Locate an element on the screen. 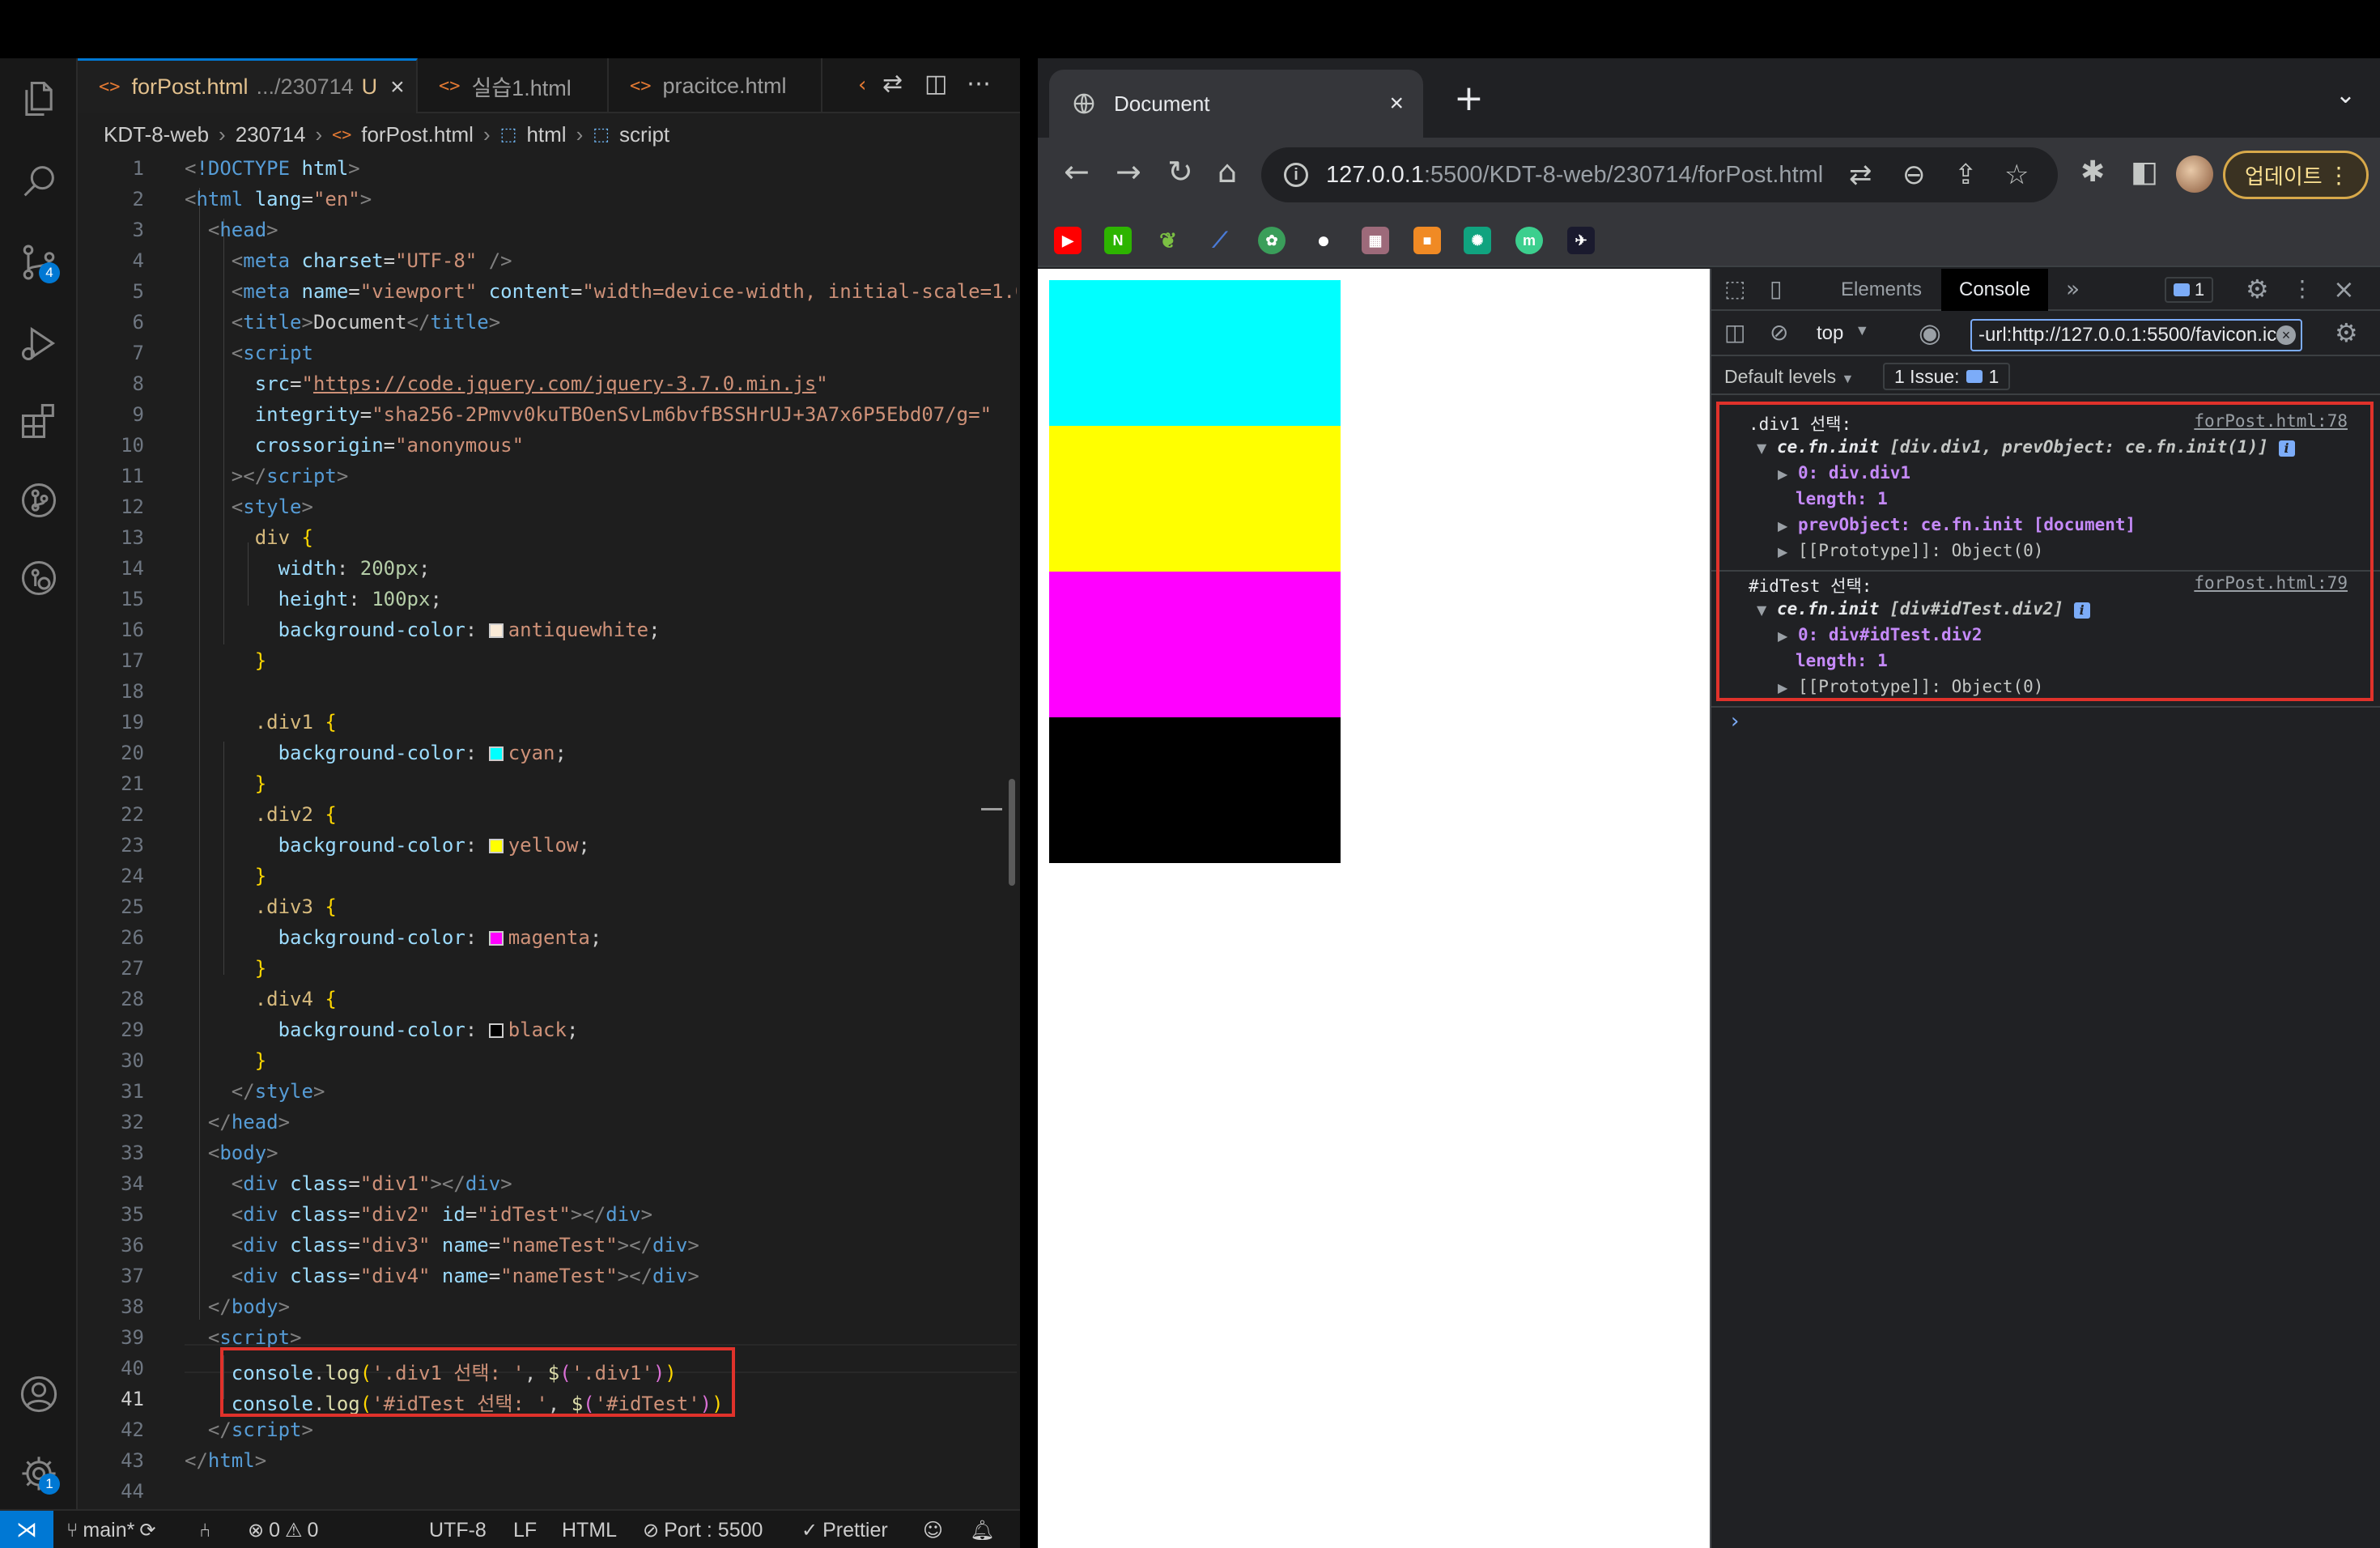 The width and height of the screenshot is (2380, 1548). bookmark-star-icon: ☆ is located at coordinates (2016, 175).